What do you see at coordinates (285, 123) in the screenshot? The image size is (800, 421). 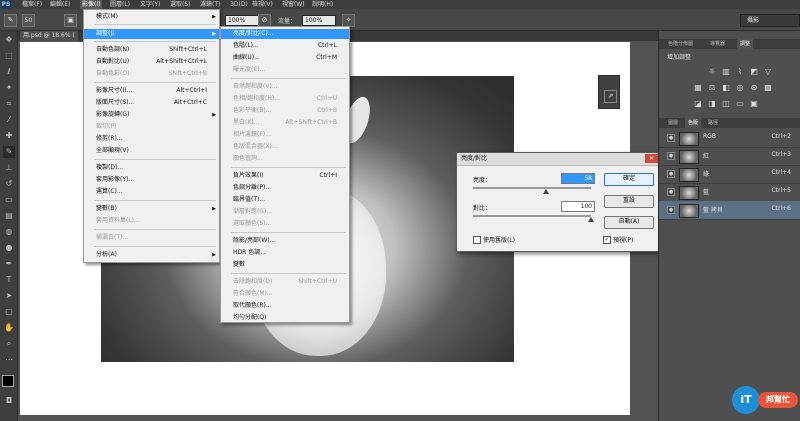 I see `menu-item-black-white: 黑白(K)... Alt+Shift+Ctrl+B` at bounding box center [285, 123].